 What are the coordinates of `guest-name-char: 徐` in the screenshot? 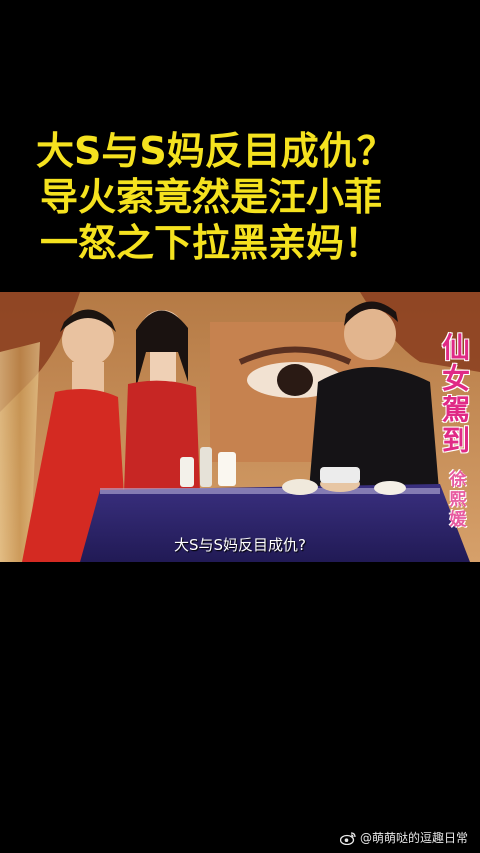 It's located at (458, 480).